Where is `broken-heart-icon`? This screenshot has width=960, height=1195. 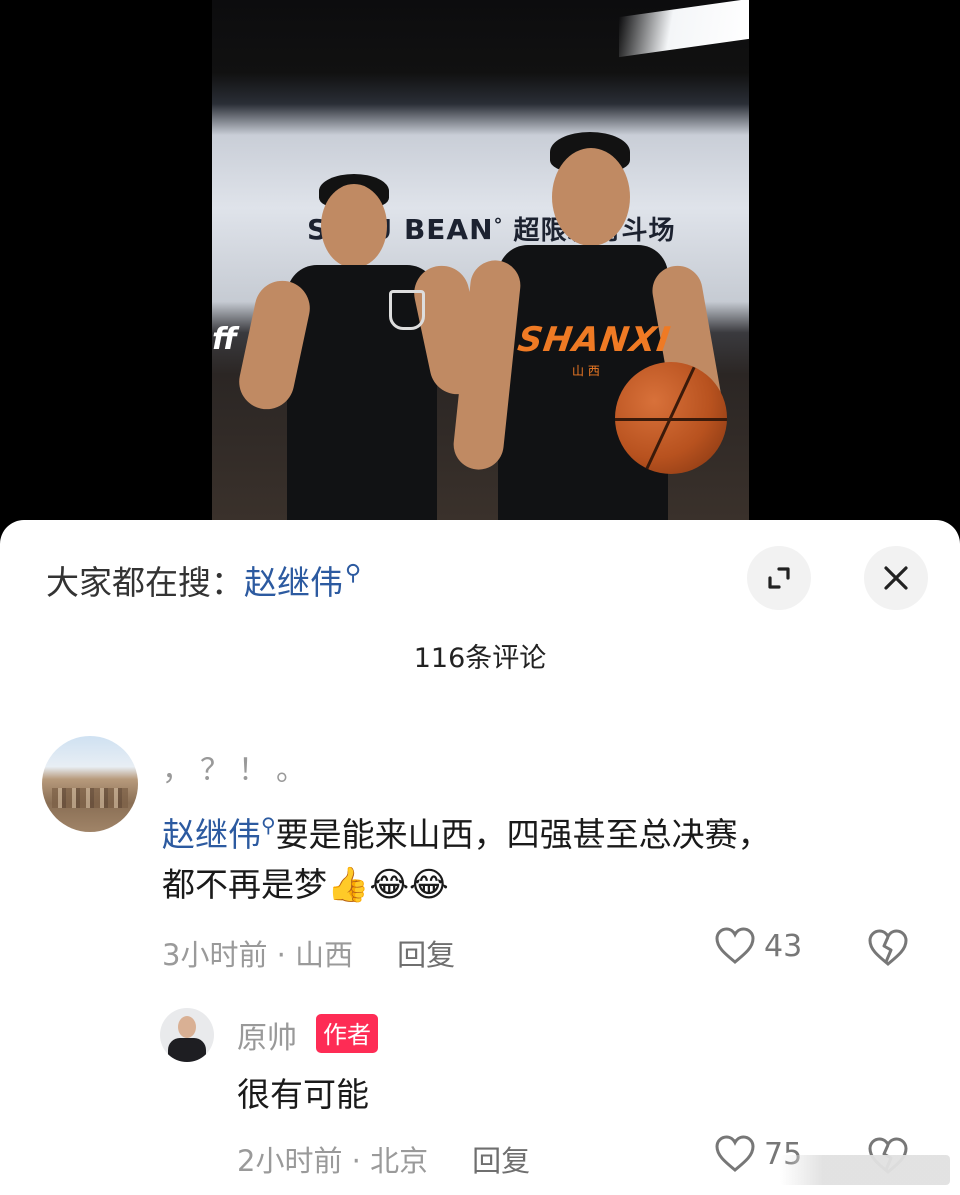
broken-heart-icon is located at coordinates (888, 947).